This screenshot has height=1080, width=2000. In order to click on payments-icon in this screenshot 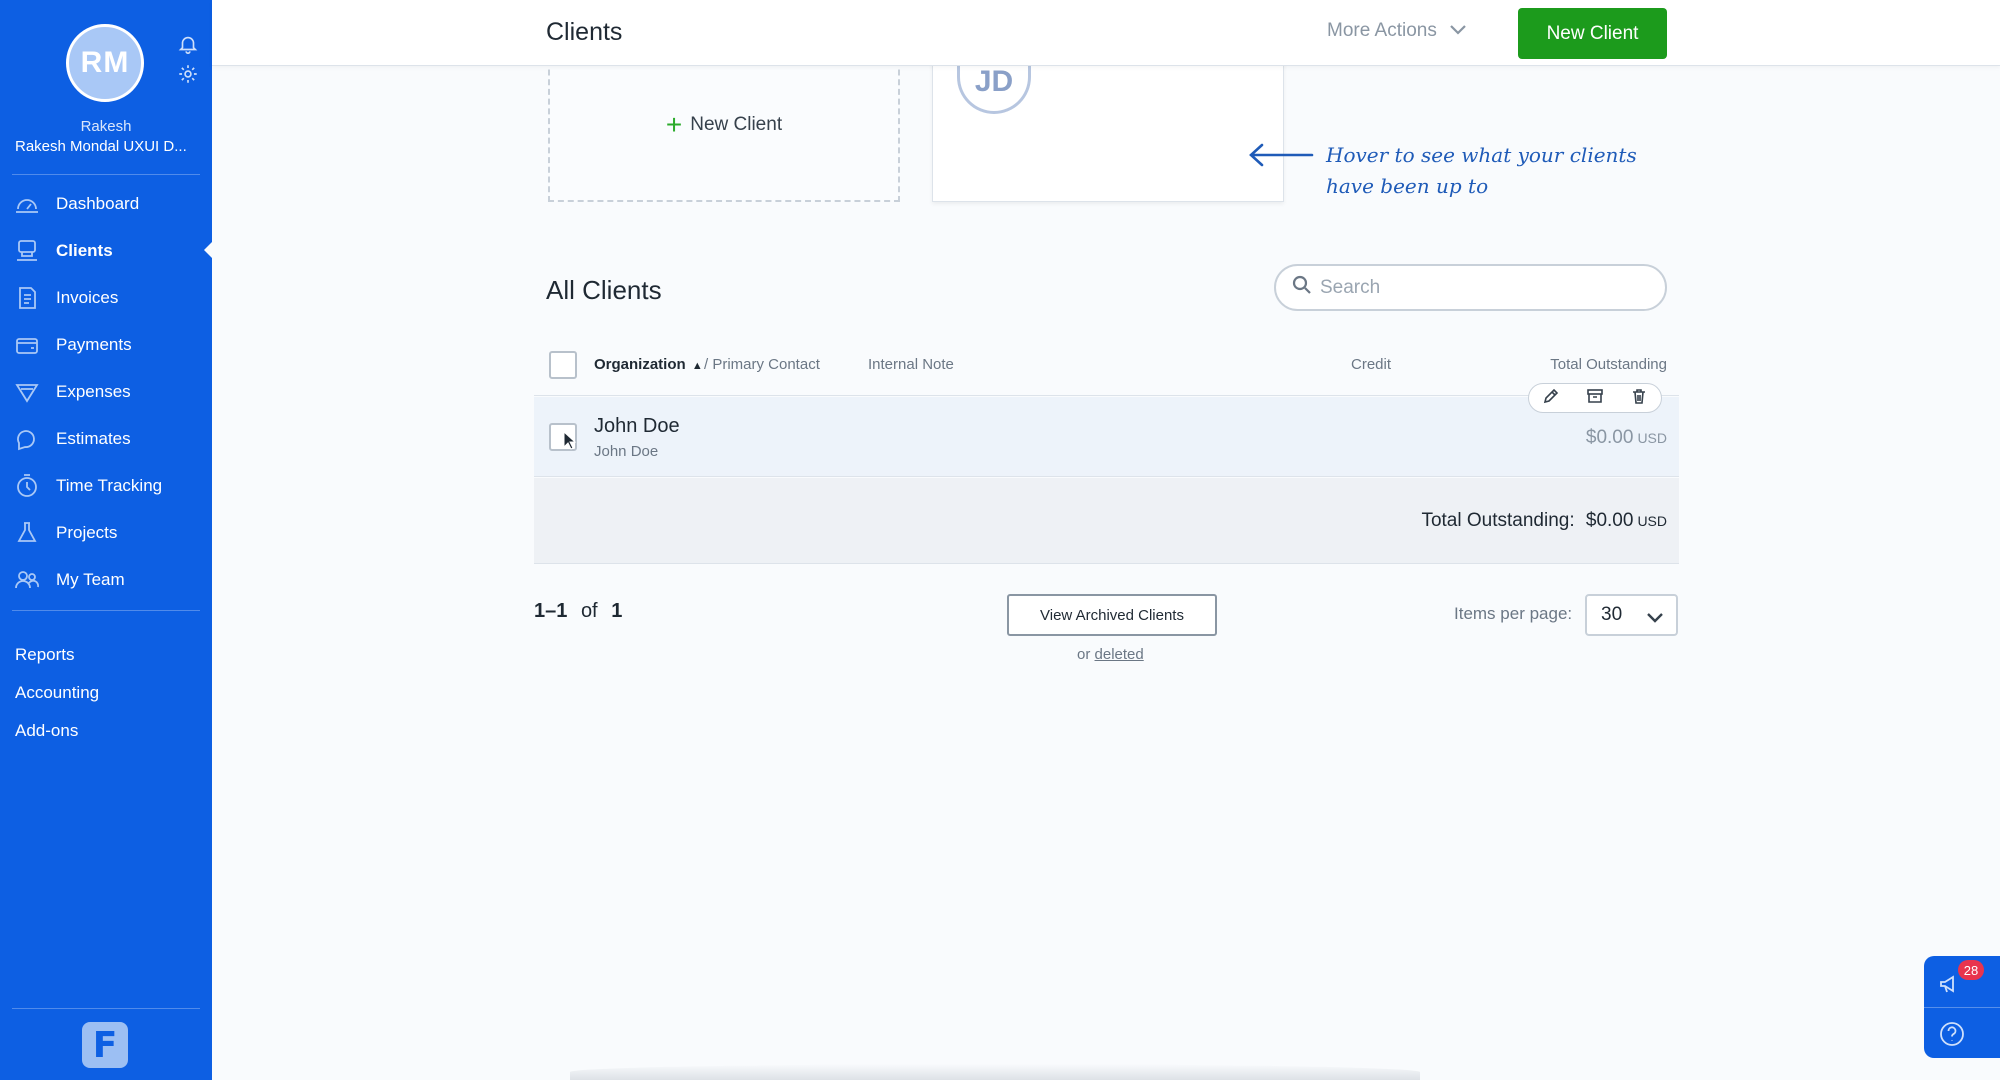, I will do `click(27, 345)`.